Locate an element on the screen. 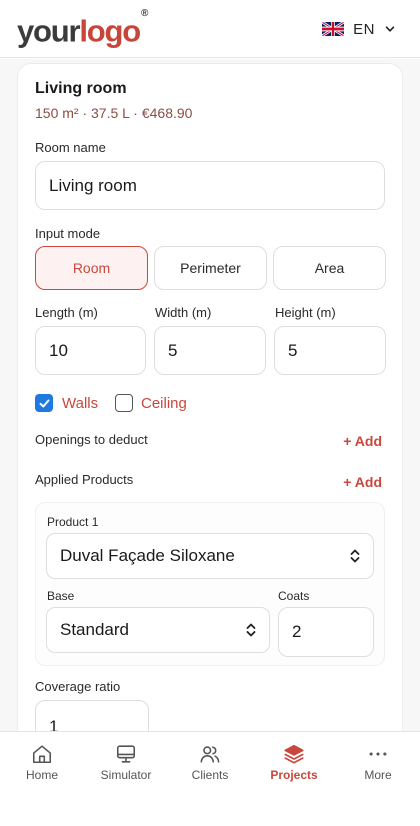 This screenshot has height=826, width=420. uk-flag-icon is located at coordinates (333, 29).